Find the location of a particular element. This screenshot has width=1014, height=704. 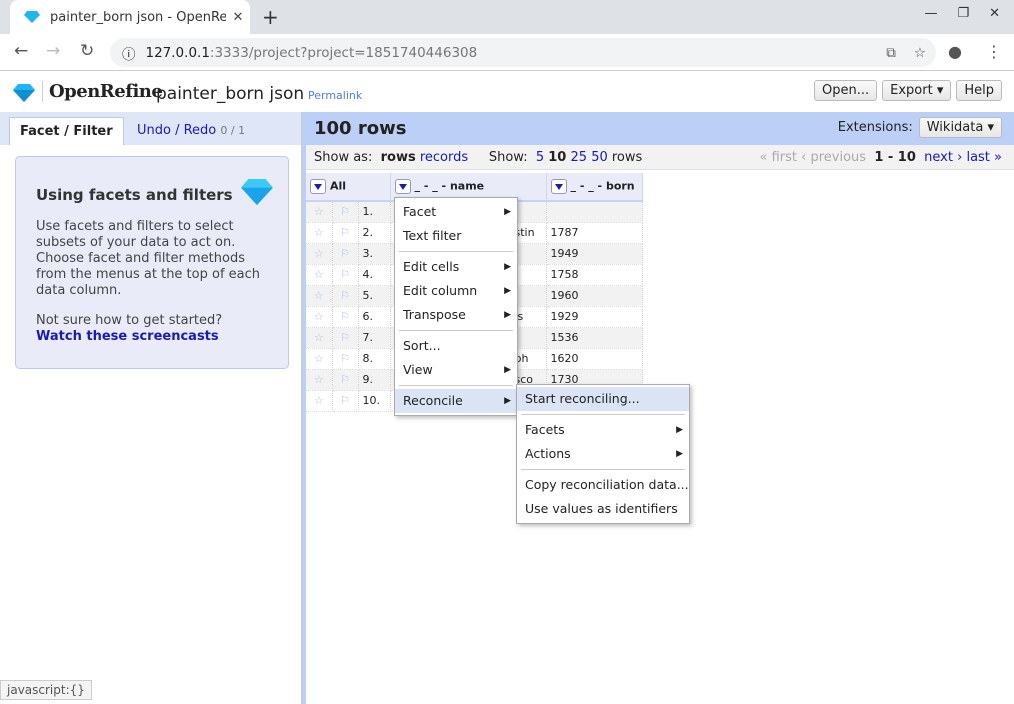

born-cell: 1929 is located at coordinates (594, 317).